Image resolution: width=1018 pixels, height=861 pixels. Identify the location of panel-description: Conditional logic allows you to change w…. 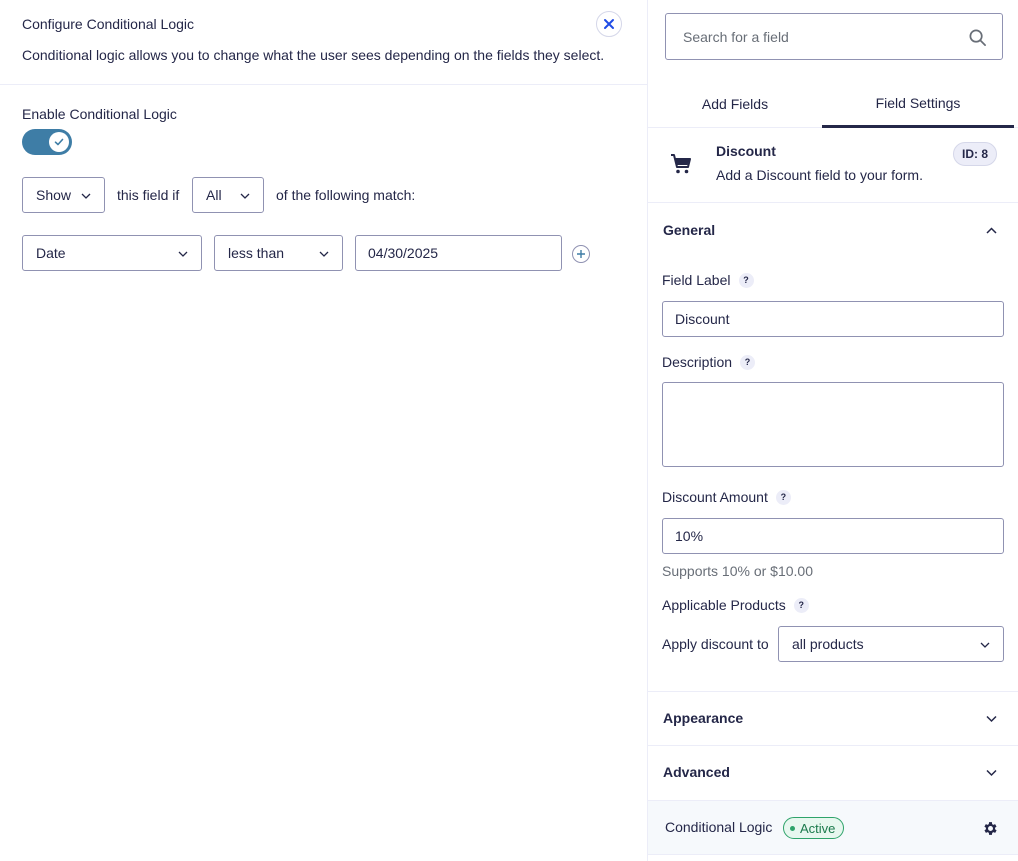
(313, 55).